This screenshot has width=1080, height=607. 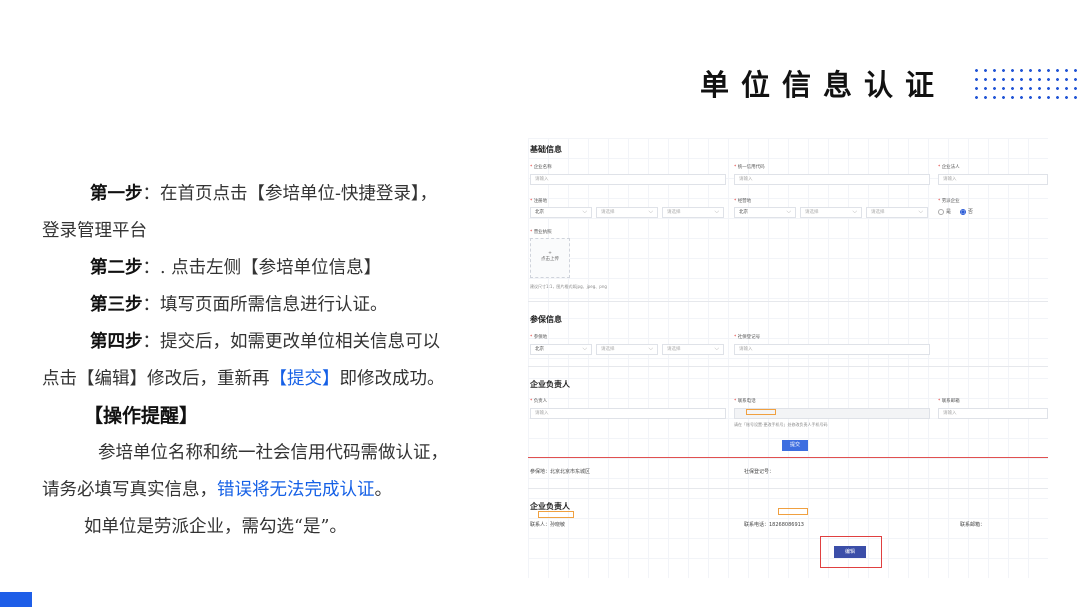 I want to click on operate-district-select: 请选择, so click(x=897, y=212).